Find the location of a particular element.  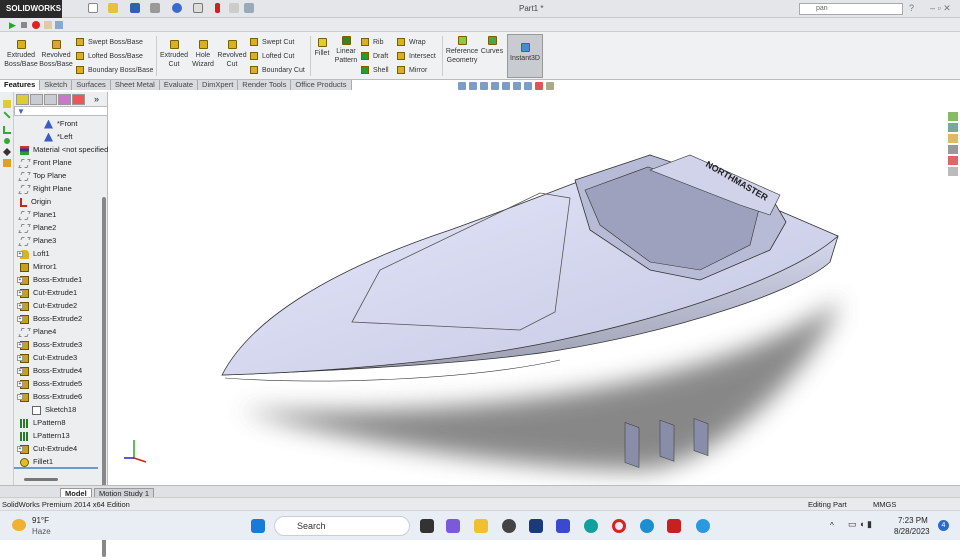

tree-item: LPattern13 is located at coordinates (45, 436).